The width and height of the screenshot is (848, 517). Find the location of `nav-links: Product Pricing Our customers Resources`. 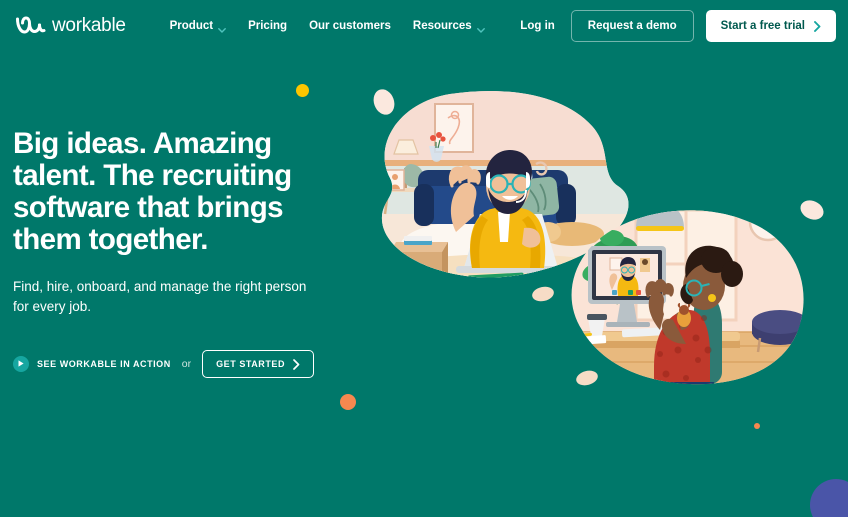

nav-links: Product Pricing Our customers Resources is located at coordinates (327, 26).